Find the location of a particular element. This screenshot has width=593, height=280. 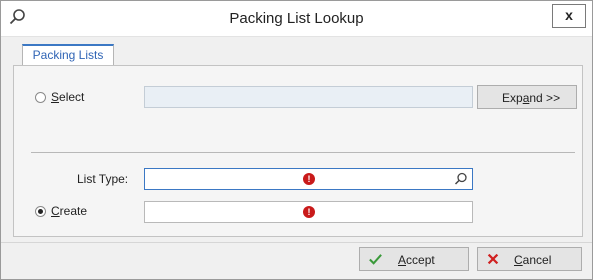

lookup-search-icon is located at coordinates (461, 179).